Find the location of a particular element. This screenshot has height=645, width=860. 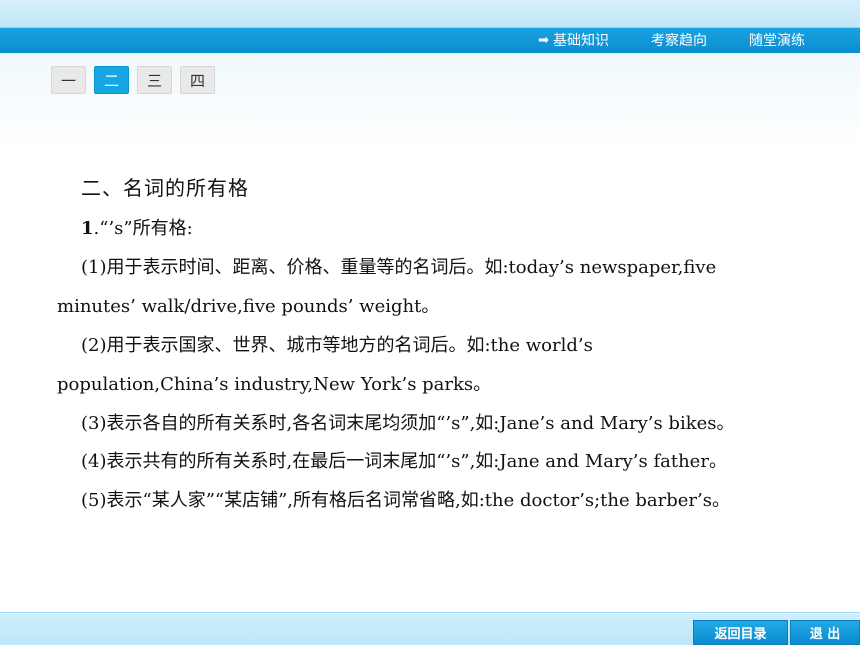

item-1-title: 1.“’s”所有格: is located at coordinates (137, 227).